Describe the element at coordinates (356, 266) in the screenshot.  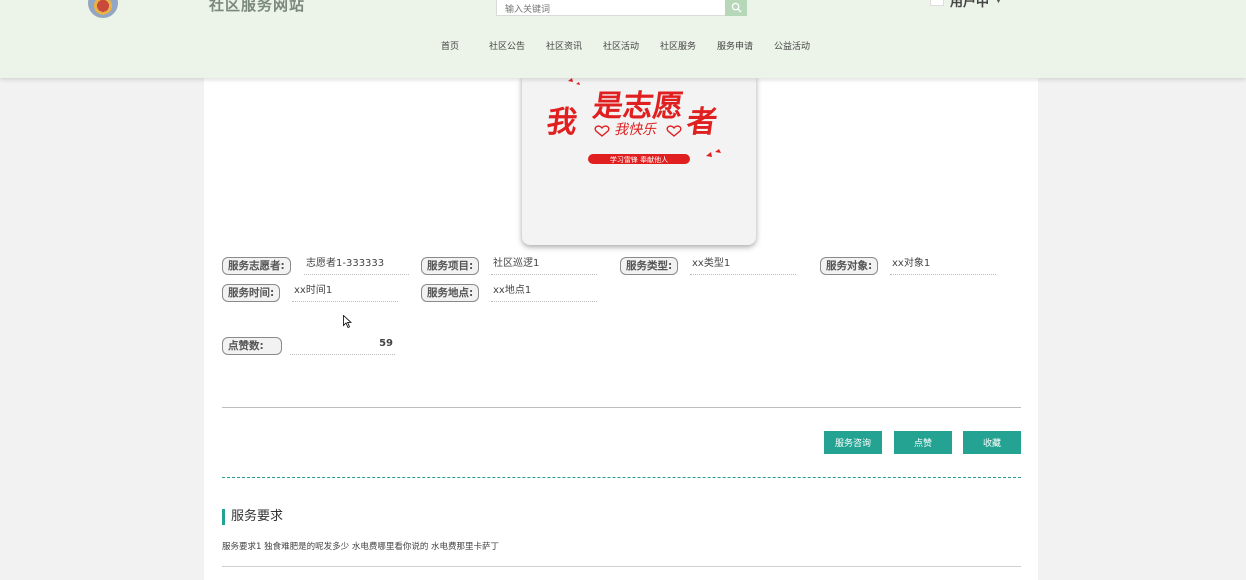
I see `volunteer-value: 志愿者1-333333` at that location.